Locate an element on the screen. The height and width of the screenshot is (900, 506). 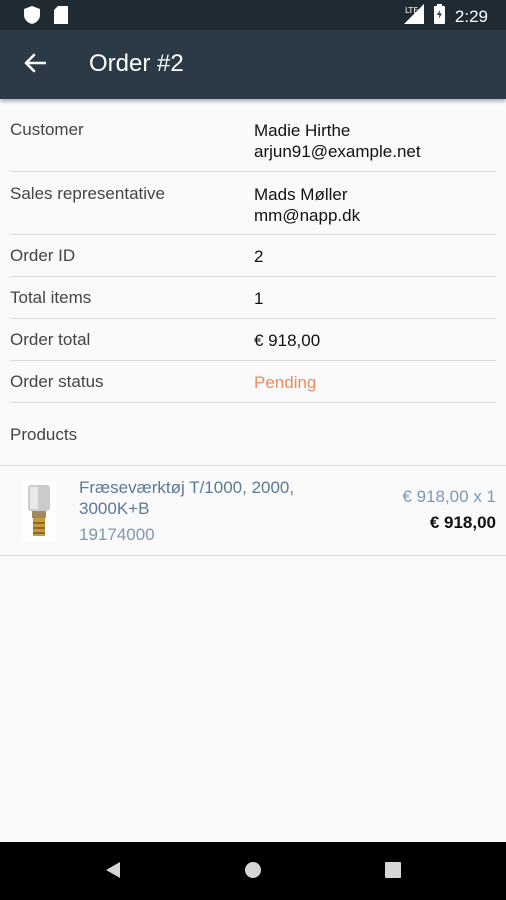
product-line-total: € 918,00 is located at coordinates (462, 522).